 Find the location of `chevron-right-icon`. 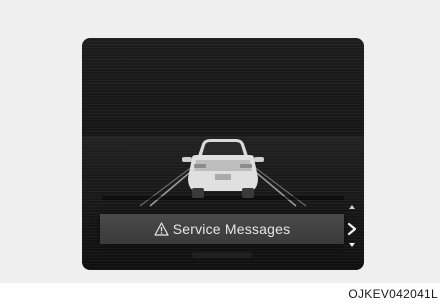

chevron-right-icon is located at coordinates (352, 229).